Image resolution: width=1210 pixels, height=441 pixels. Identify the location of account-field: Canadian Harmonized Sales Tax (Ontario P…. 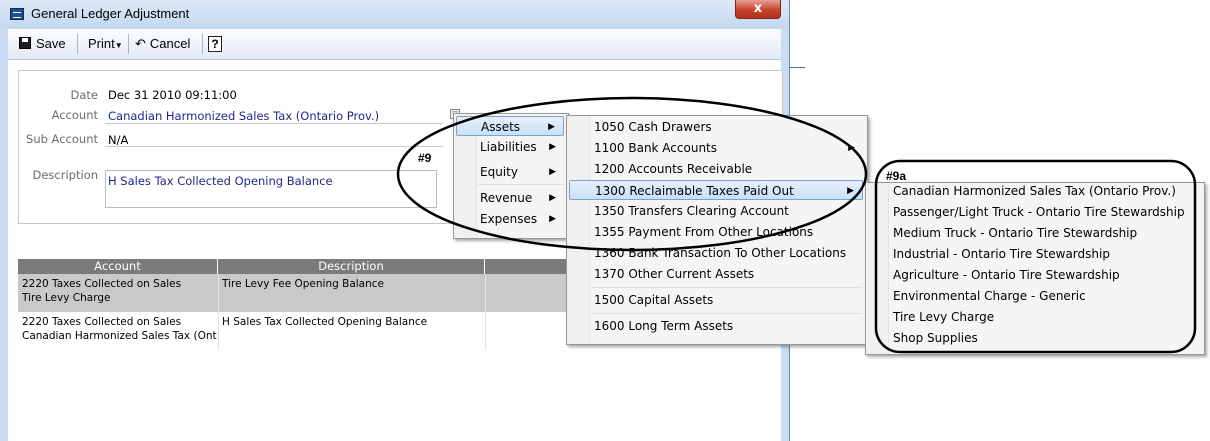
(243, 116).